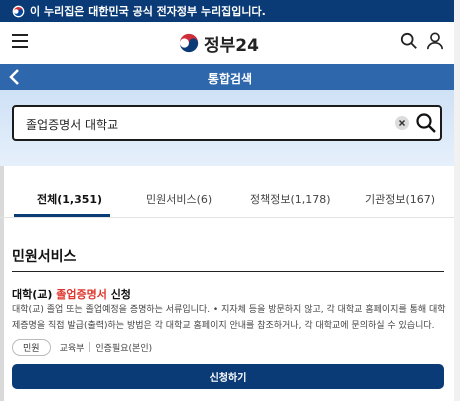  I want to click on menu-icon, so click(20, 41).